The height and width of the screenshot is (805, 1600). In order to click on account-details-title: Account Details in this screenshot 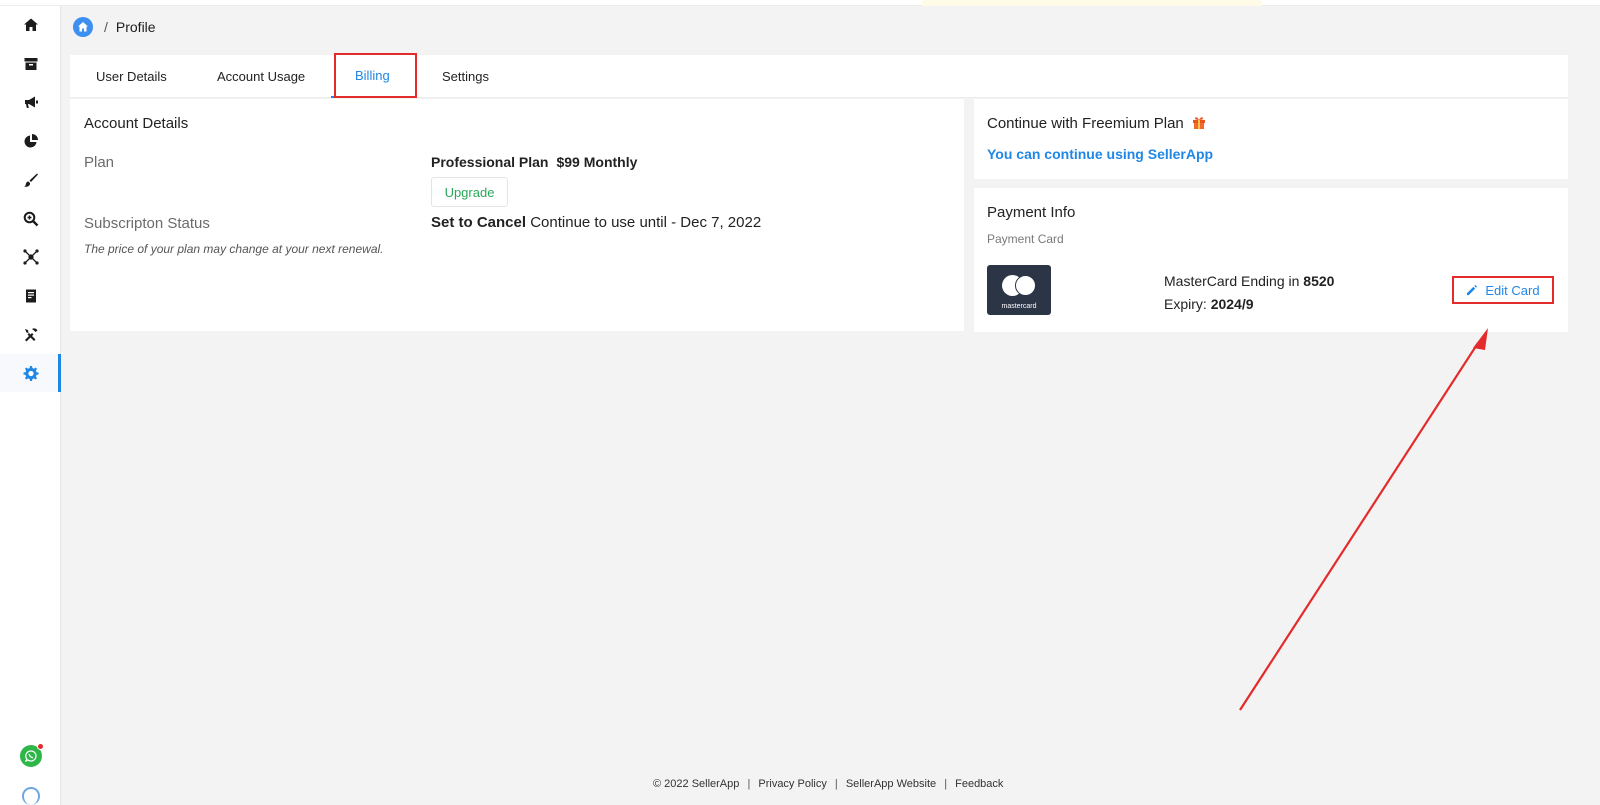, I will do `click(136, 123)`.